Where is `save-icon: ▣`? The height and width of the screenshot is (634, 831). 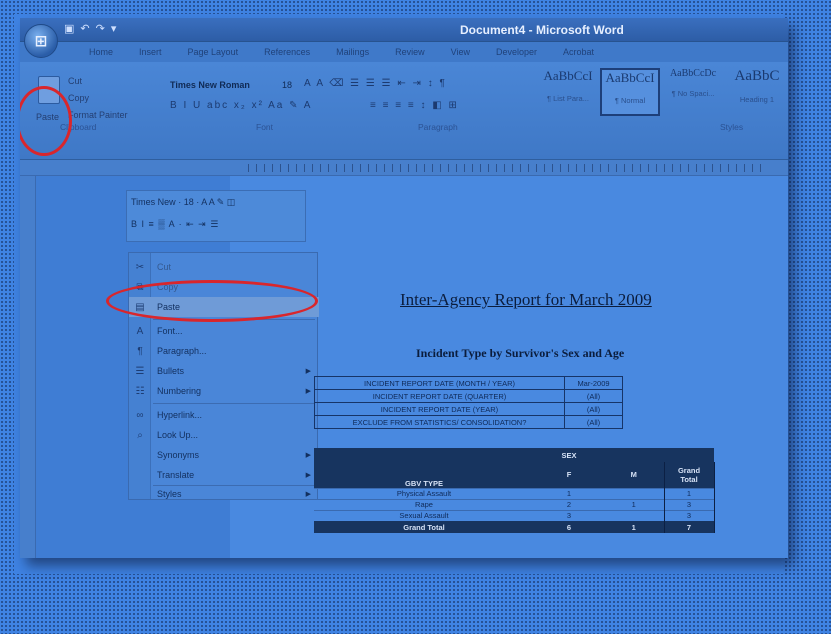 save-icon: ▣ is located at coordinates (69, 28).